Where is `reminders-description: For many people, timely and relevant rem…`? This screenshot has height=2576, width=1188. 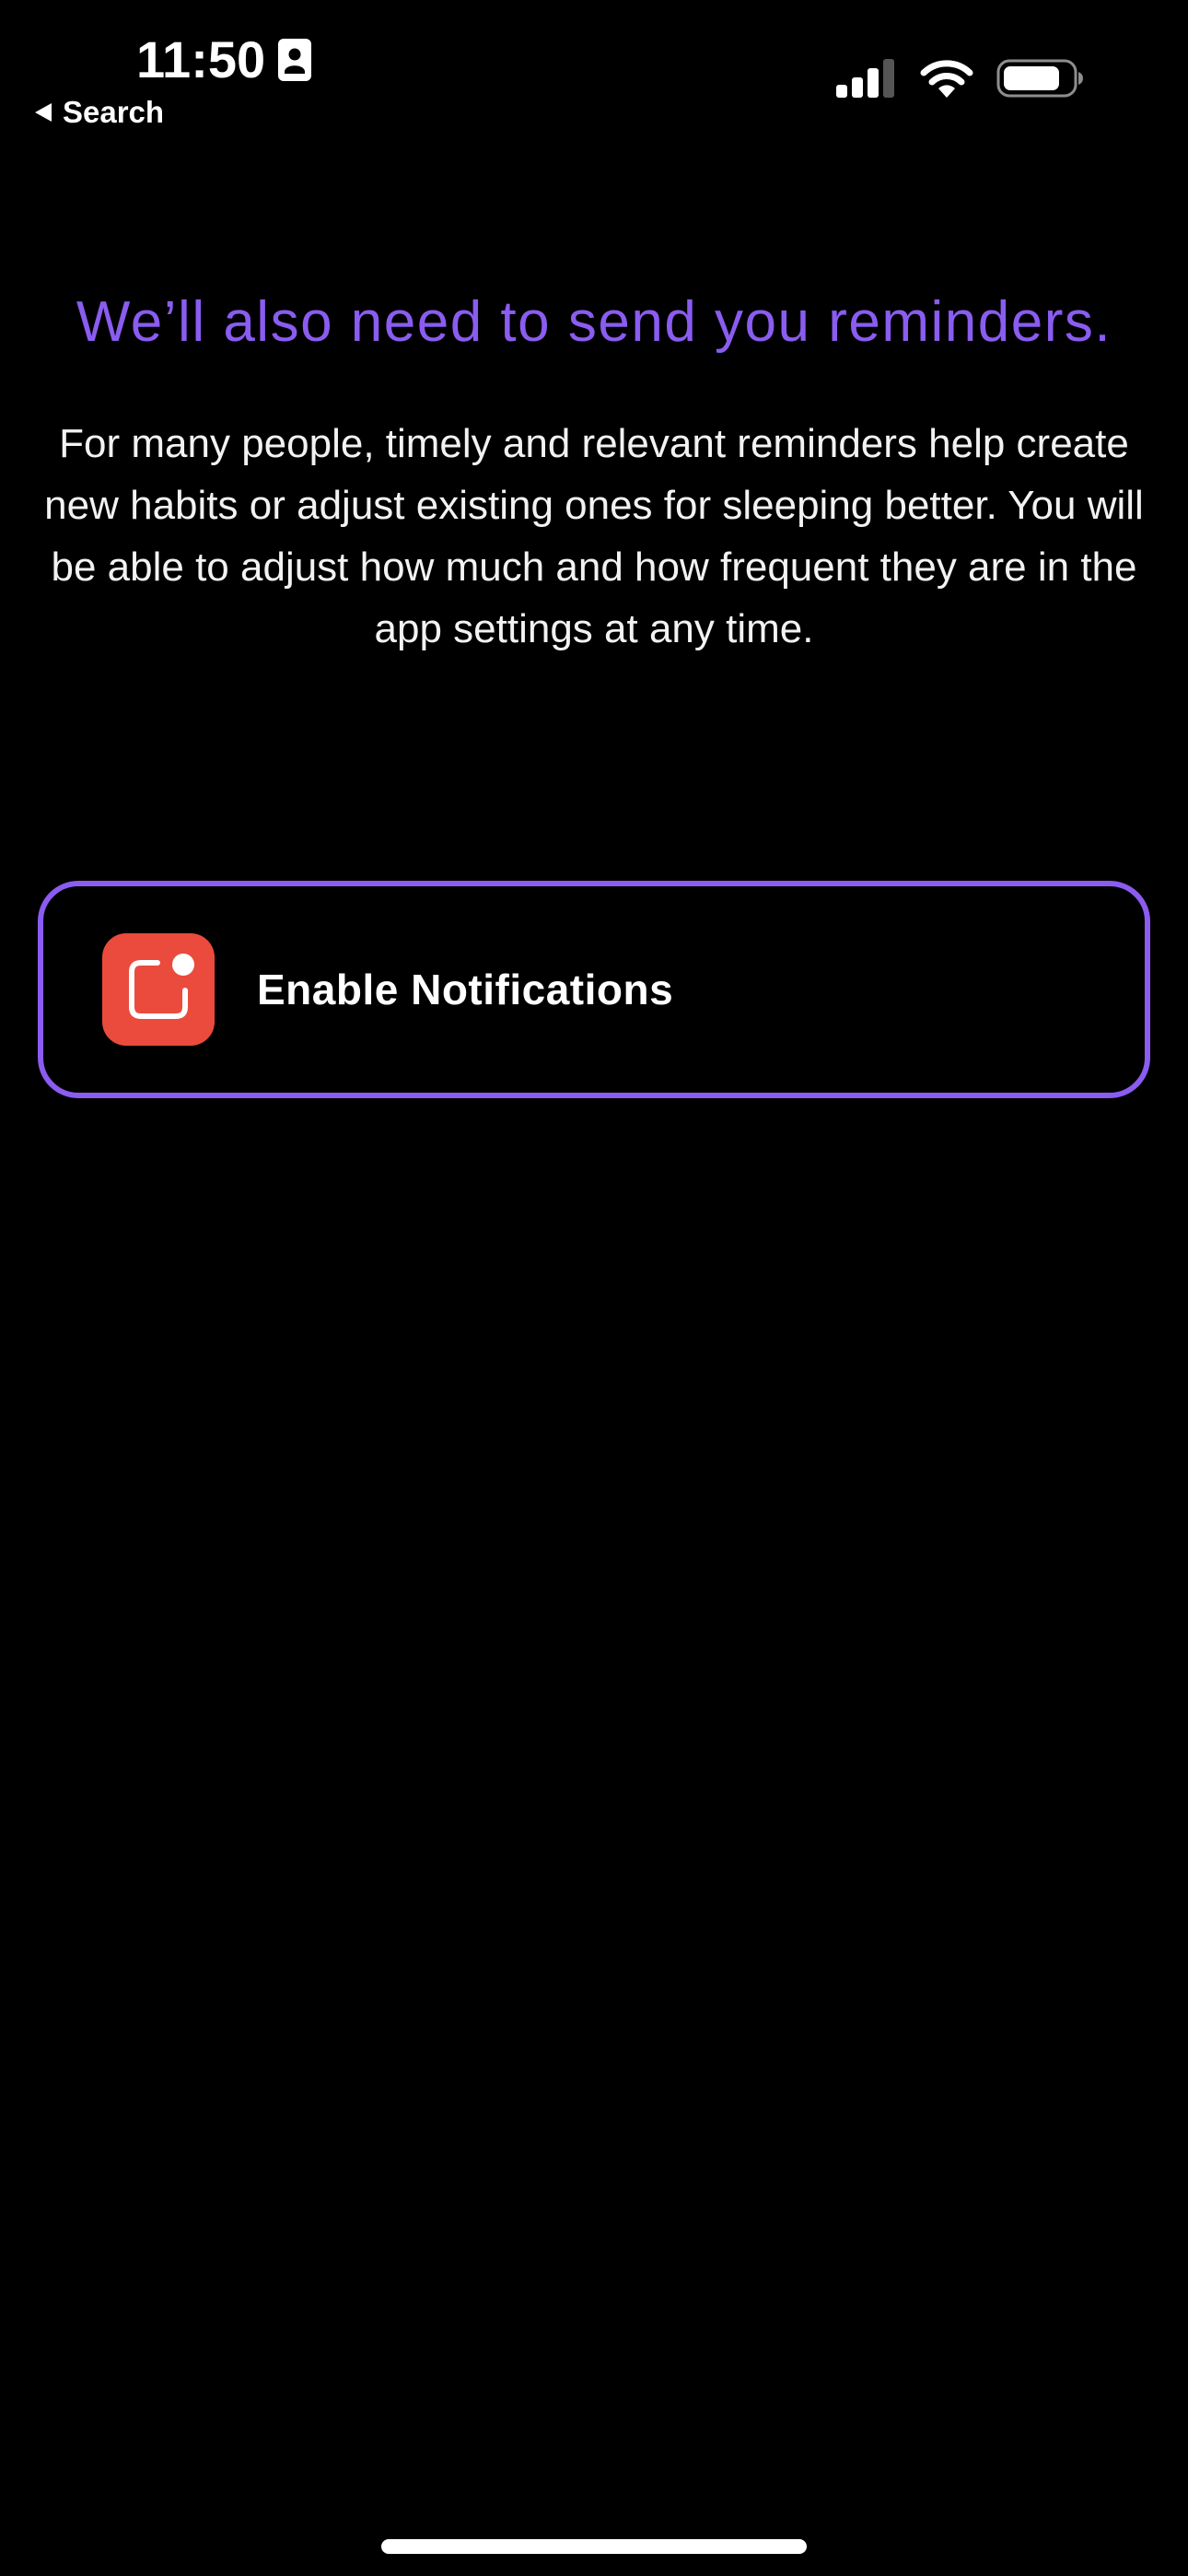 reminders-description: For many people, timely and relevant rem… is located at coordinates (594, 536).